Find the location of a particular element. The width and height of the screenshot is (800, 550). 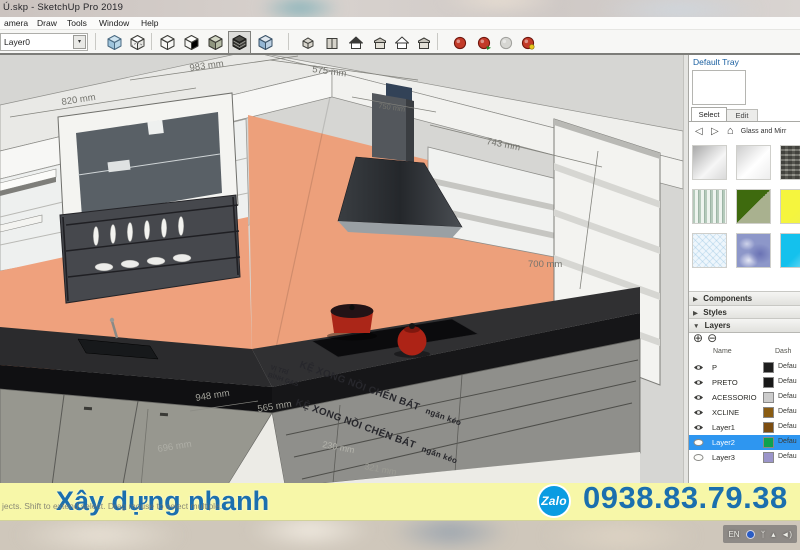

view-left-button is located at coordinates (423, 42).